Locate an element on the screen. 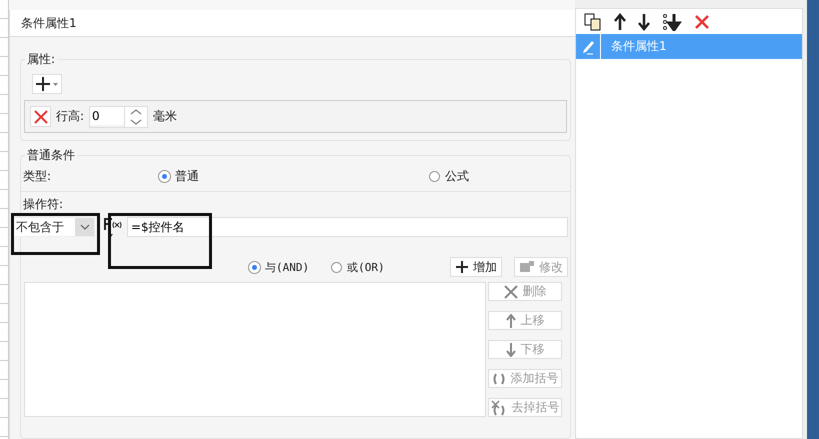  spinner-buttons is located at coordinates (136, 116).